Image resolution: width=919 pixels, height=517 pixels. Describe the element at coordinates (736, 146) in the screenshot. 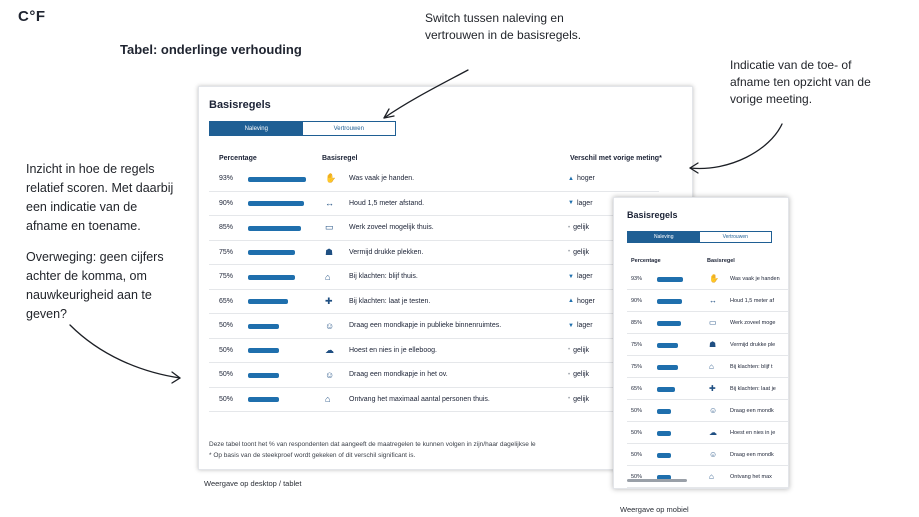

I see `arrow-to-diff-column` at that location.